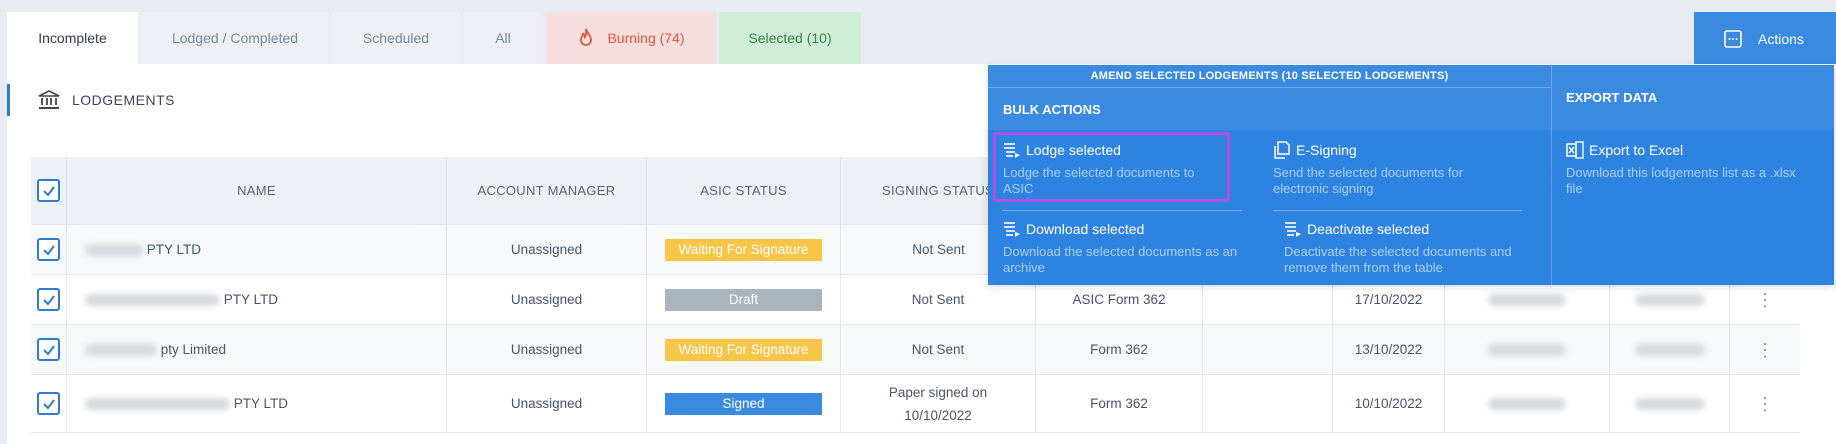 This screenshot has height=444, width=1836. What do you see at coordinates (8, 100) in the screenshot?
I see `section-accent-bar` at bounding box center [8, 100].